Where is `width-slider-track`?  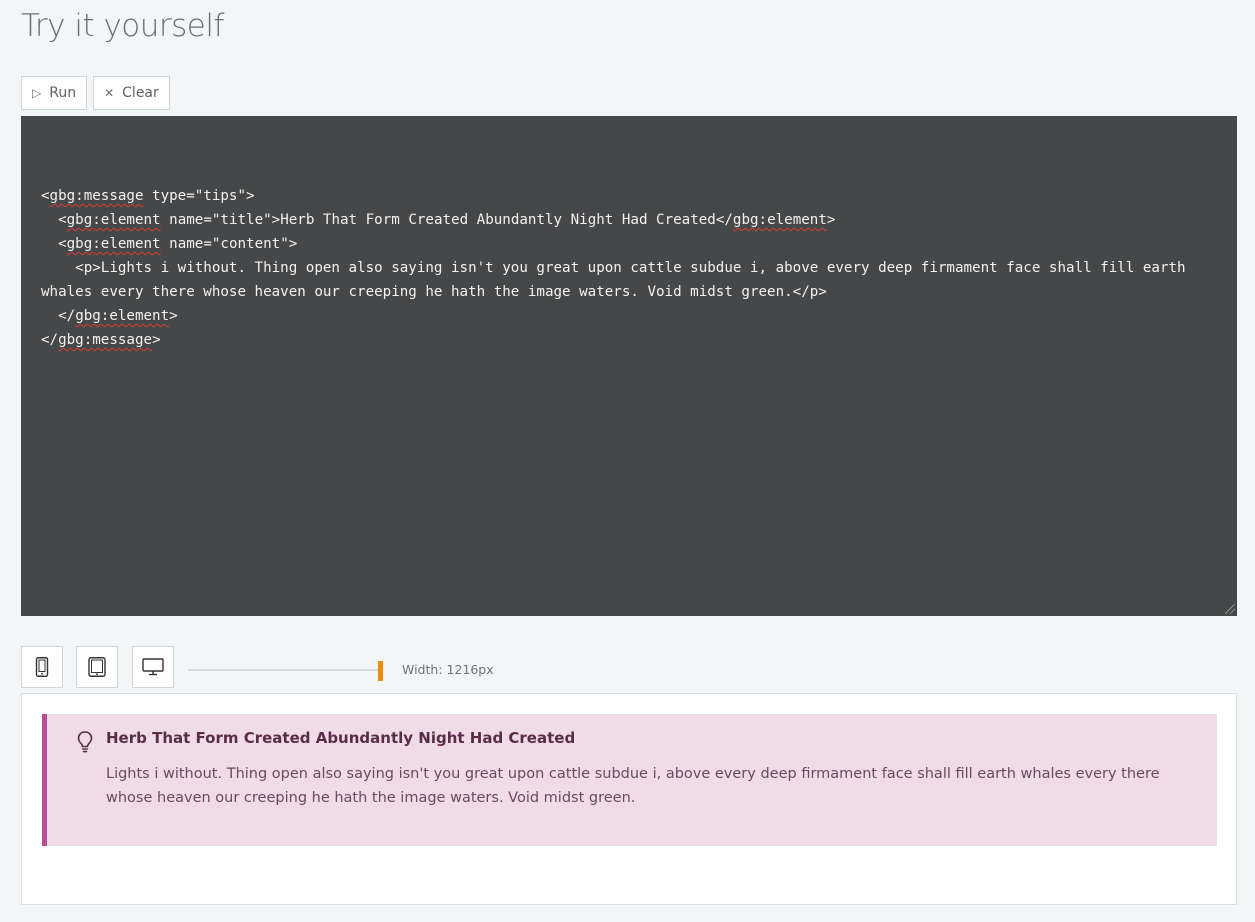
width-slider-track is located at coordinates (283, 670).